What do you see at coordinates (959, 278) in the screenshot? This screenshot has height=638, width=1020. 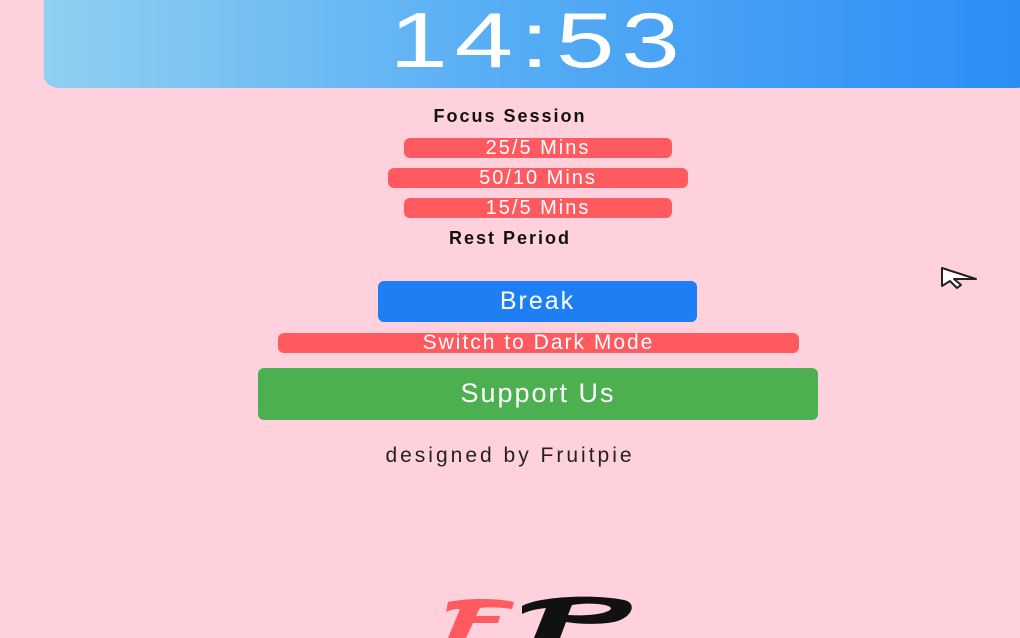 I see `mouse-cursor-icon` at bounding box center [959, 278].